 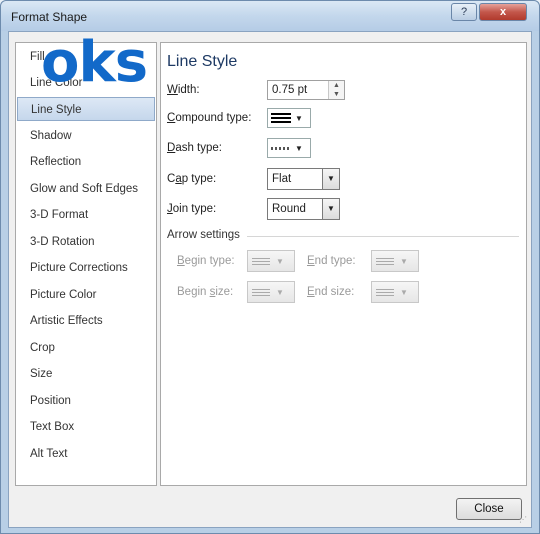 I want to click on width-spinner: 0.75 pt ▲ ▼, so click(x=306, y=90).